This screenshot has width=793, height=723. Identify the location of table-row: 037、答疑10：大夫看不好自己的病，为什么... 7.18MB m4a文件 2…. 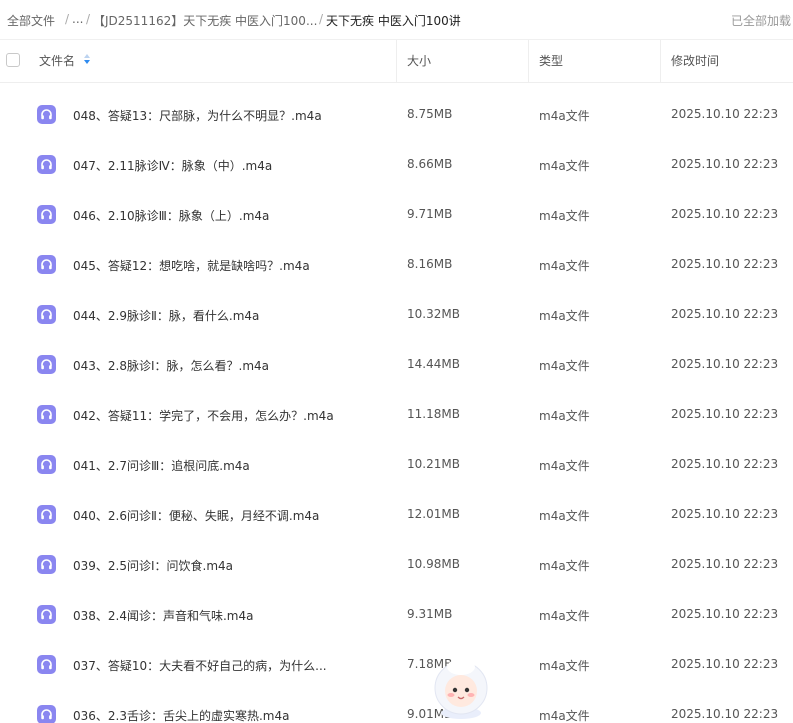
(396, 665).